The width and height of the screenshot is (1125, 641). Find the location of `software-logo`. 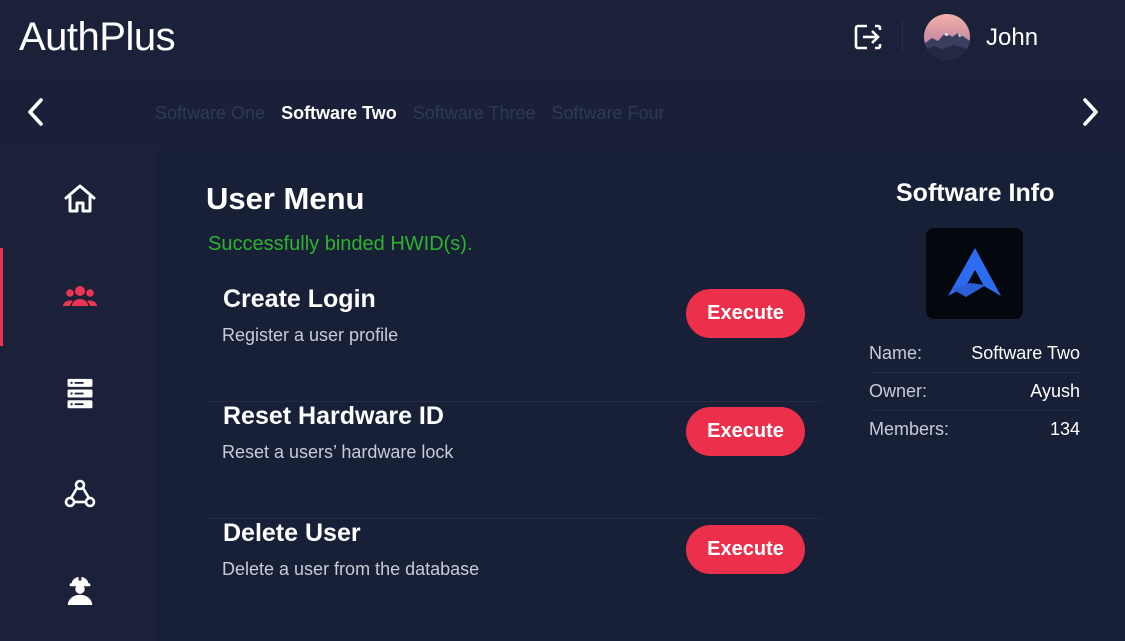

software-logo is located at coordinates (974, 273).